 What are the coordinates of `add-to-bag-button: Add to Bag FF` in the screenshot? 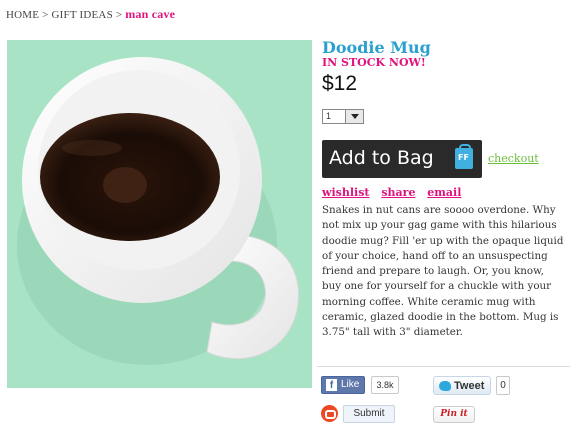 It's located at (402, 159).